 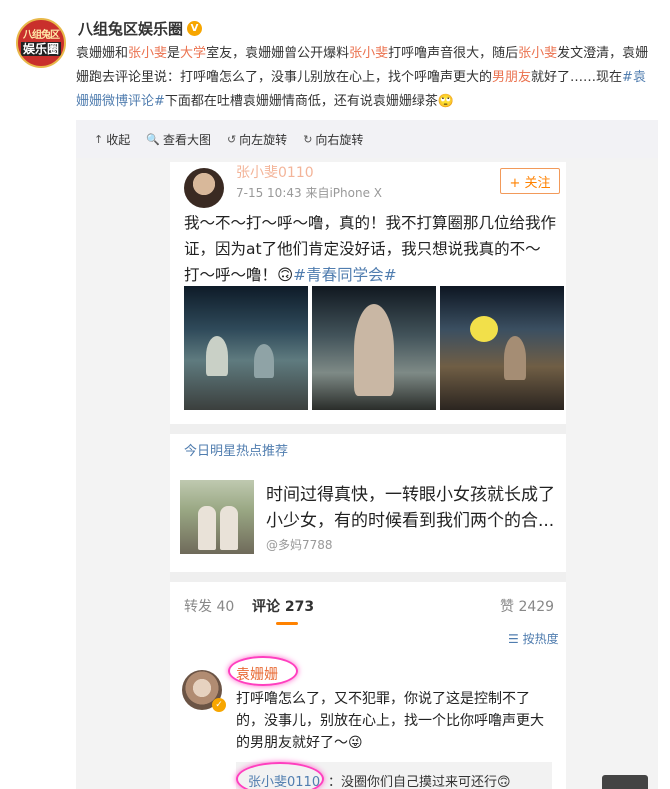 What do you see at coordinates (368, 606) in the screenshot?
I see `interaction-tabs: 转发 40 评论 273 赞 2429` at bounding box center [368, 606].